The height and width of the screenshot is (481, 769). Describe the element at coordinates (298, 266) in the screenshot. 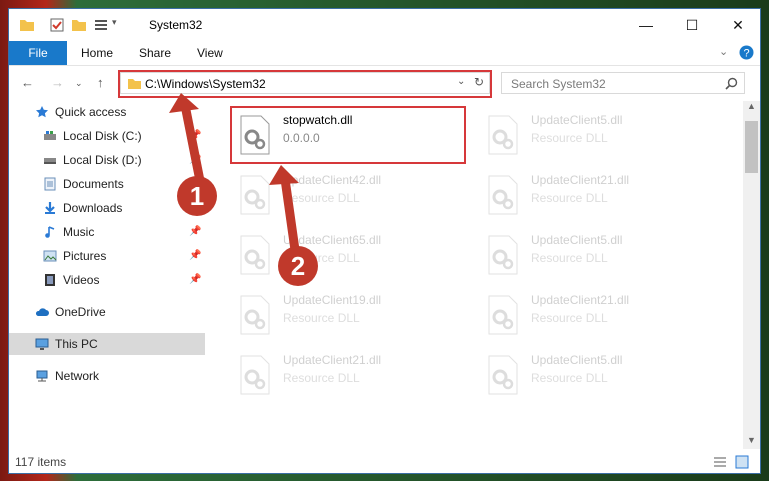

I see `step-badge-2: 2` at that location.